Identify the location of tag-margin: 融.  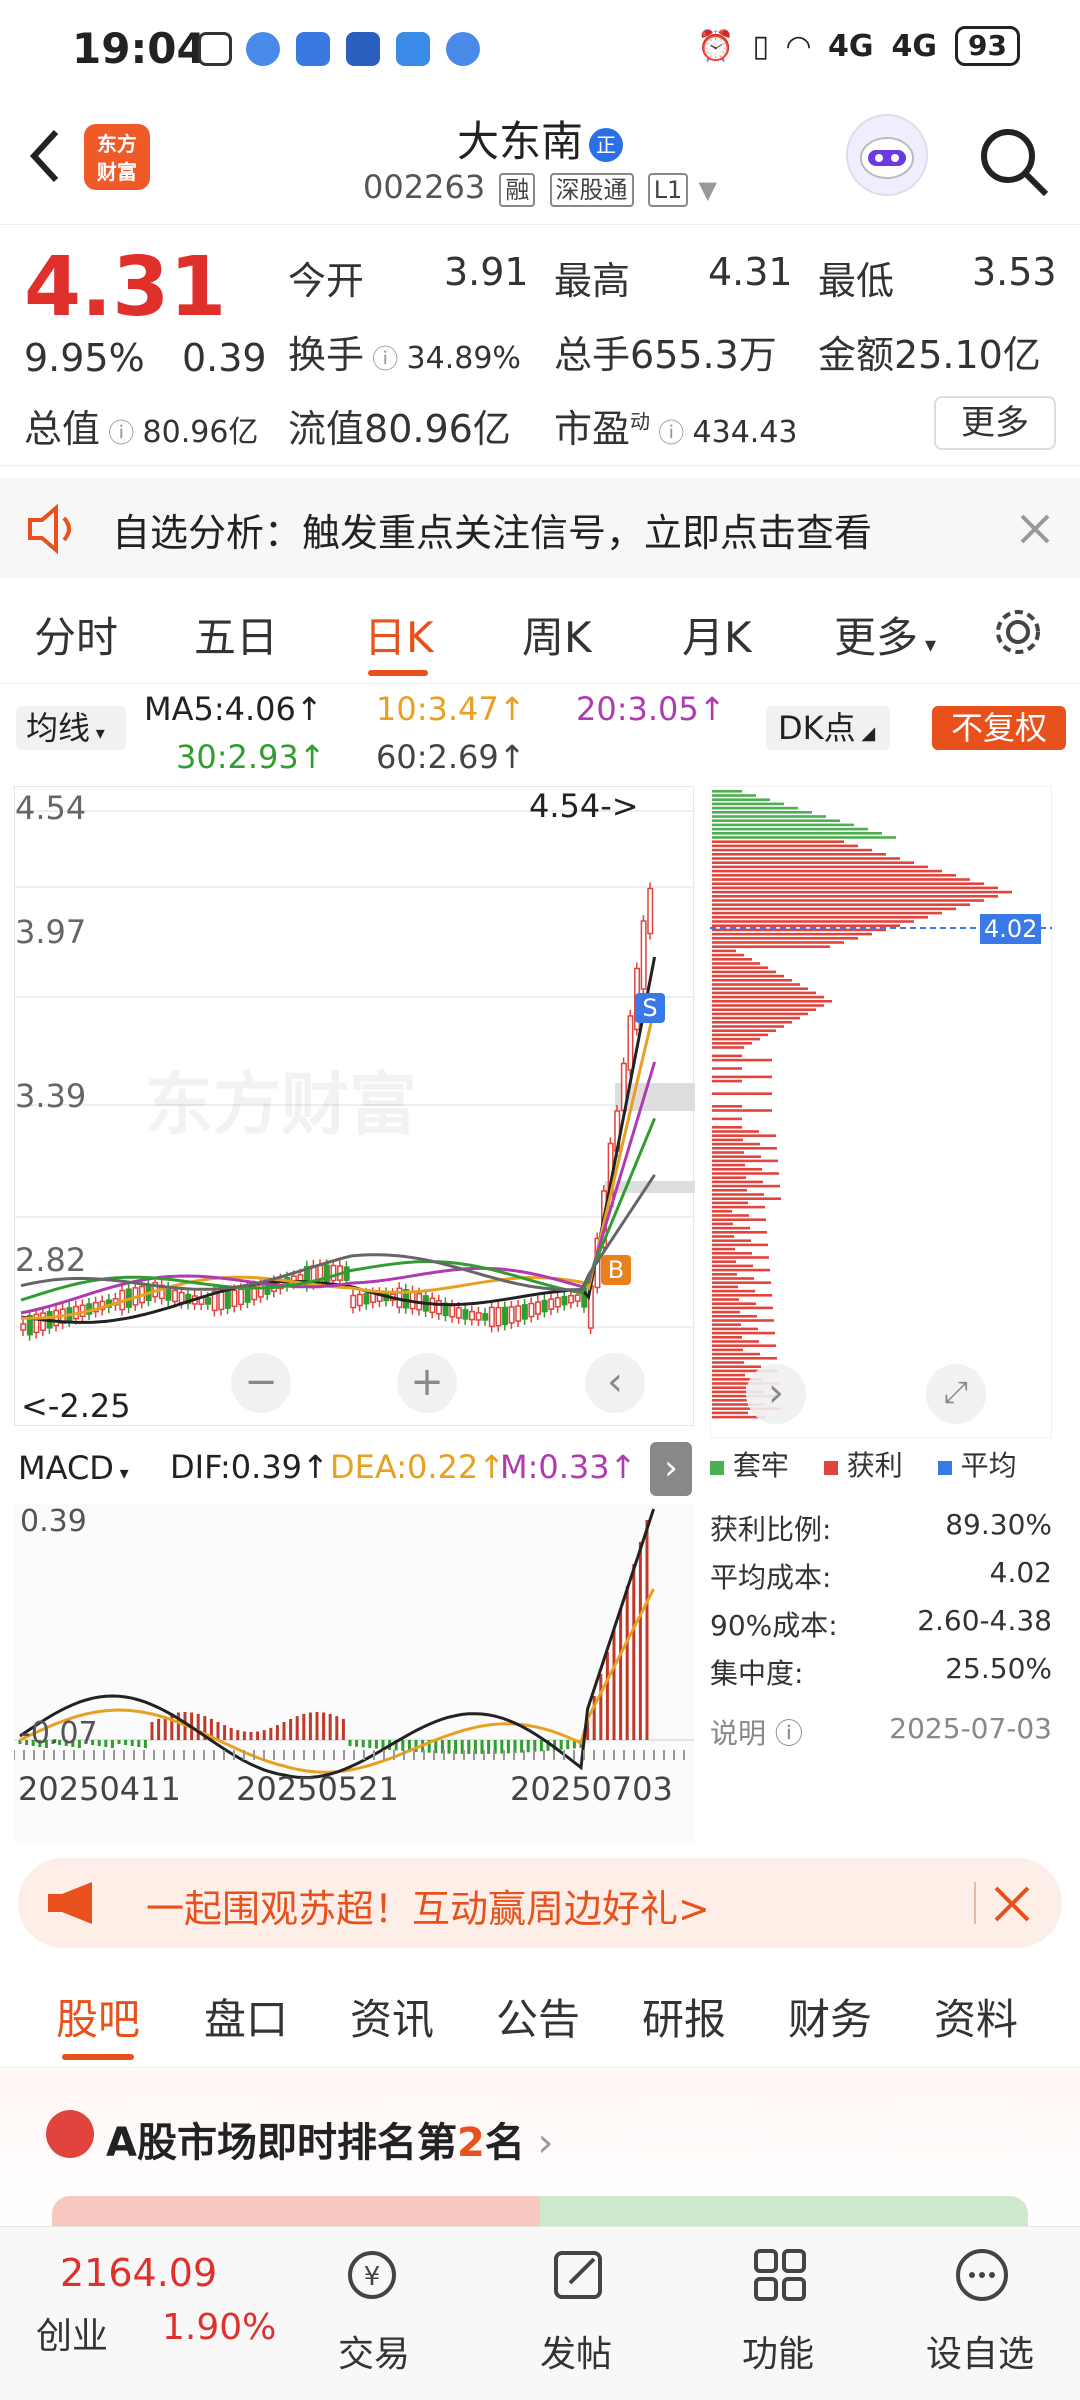
(517, 190).